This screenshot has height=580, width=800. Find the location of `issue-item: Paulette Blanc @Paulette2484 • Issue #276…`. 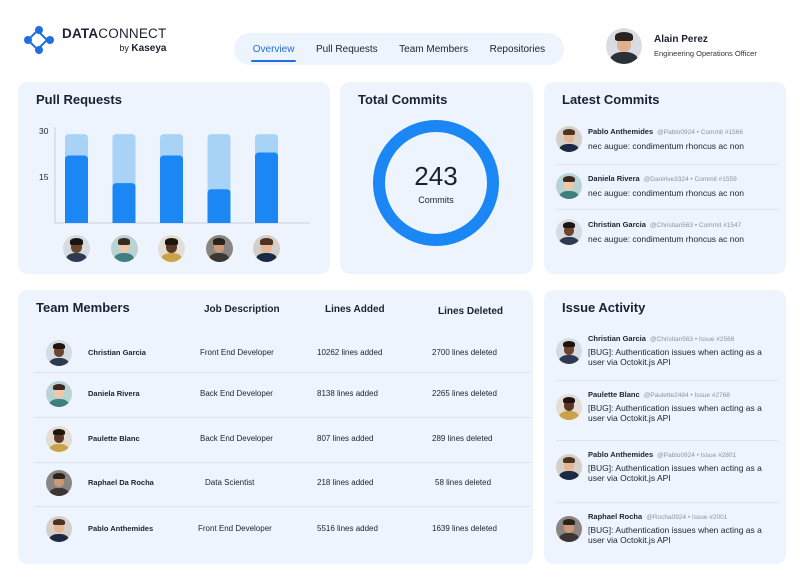

issue-item: Paulette Blanc @Paulette2484 • Issue #276… is located at coordinates (668, 406).